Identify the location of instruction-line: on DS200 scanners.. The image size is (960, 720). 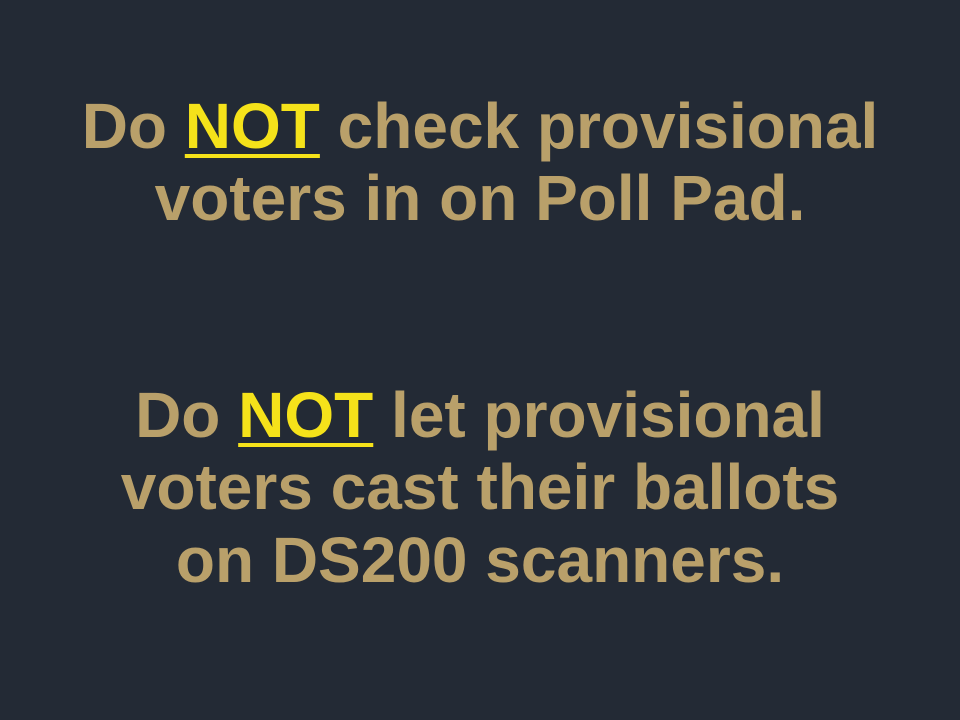
(480, 559).